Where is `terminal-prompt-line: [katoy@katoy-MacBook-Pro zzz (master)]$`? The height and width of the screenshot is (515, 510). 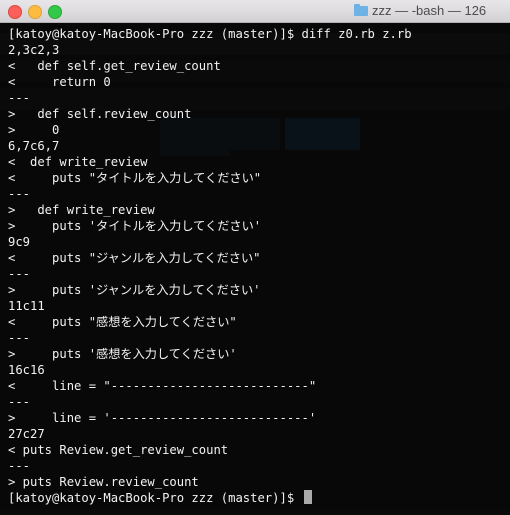 terminal-prompt-line: [katoy@katoy-MacBook-Pro zzz (master)]$ is located at coordinates (259, 498).